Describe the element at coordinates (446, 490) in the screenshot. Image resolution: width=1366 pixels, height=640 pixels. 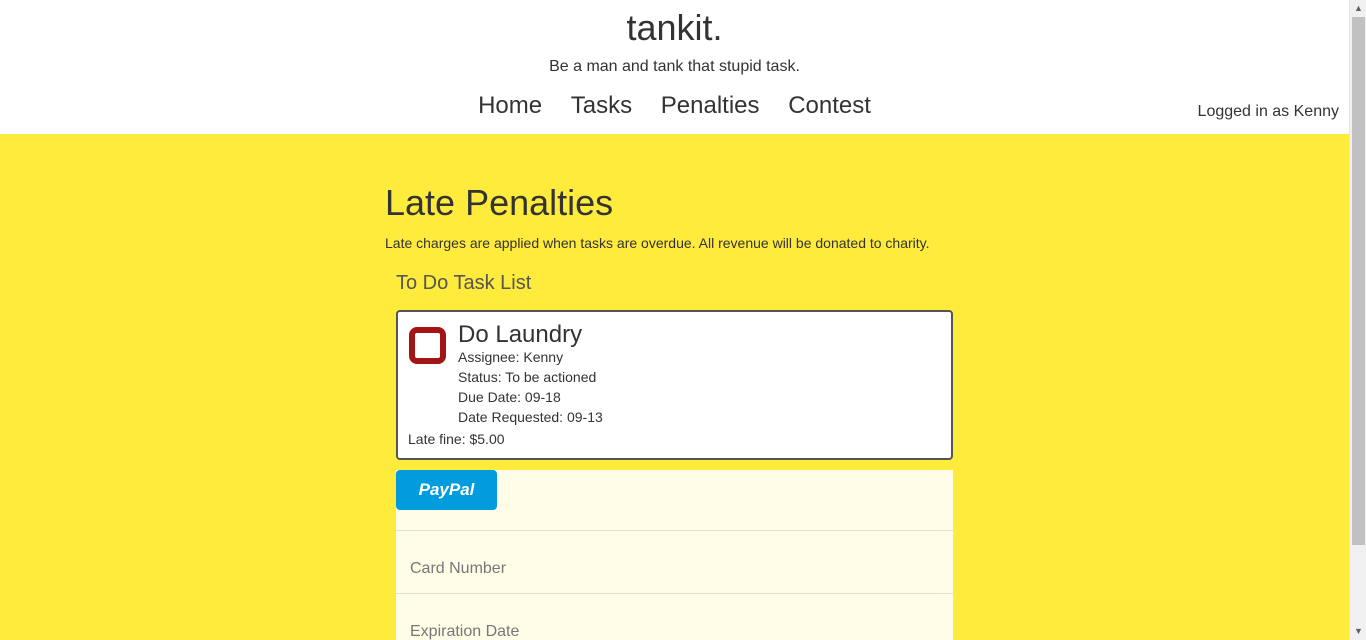
I see `paypal-button: PayPal` at that location.